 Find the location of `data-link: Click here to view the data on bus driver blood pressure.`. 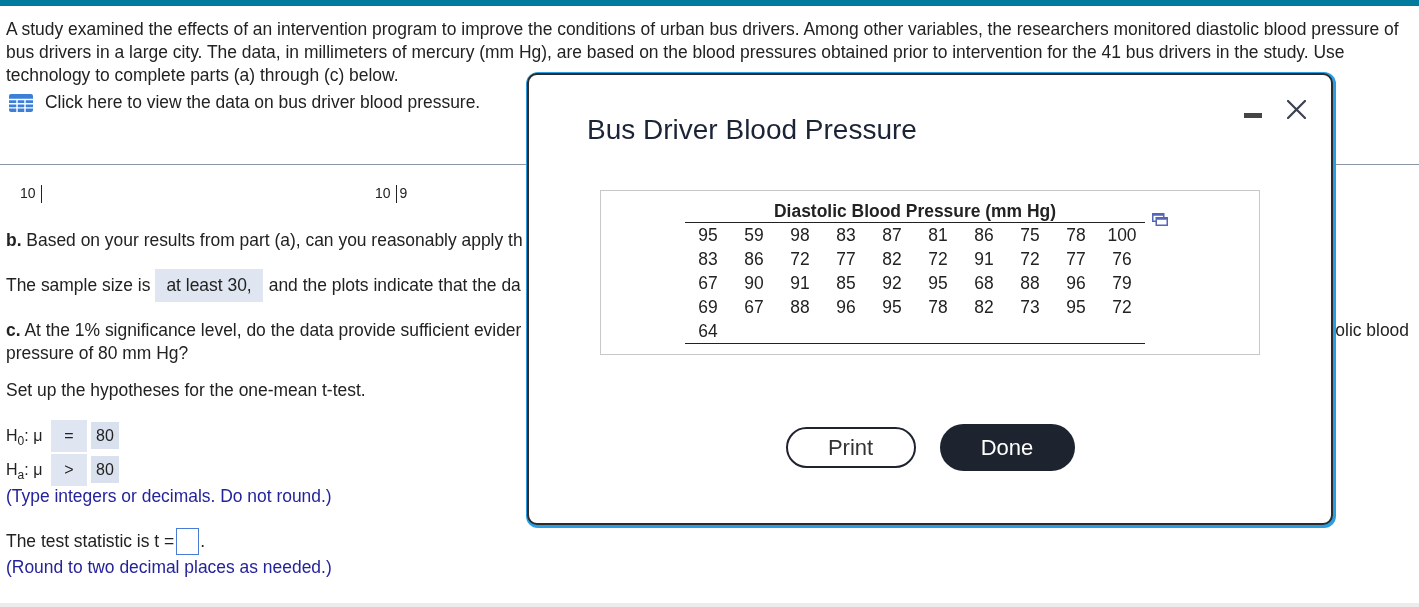

data-link: Click here to view the data on bus driver blood pressure. is located at coordinates (245, 102).